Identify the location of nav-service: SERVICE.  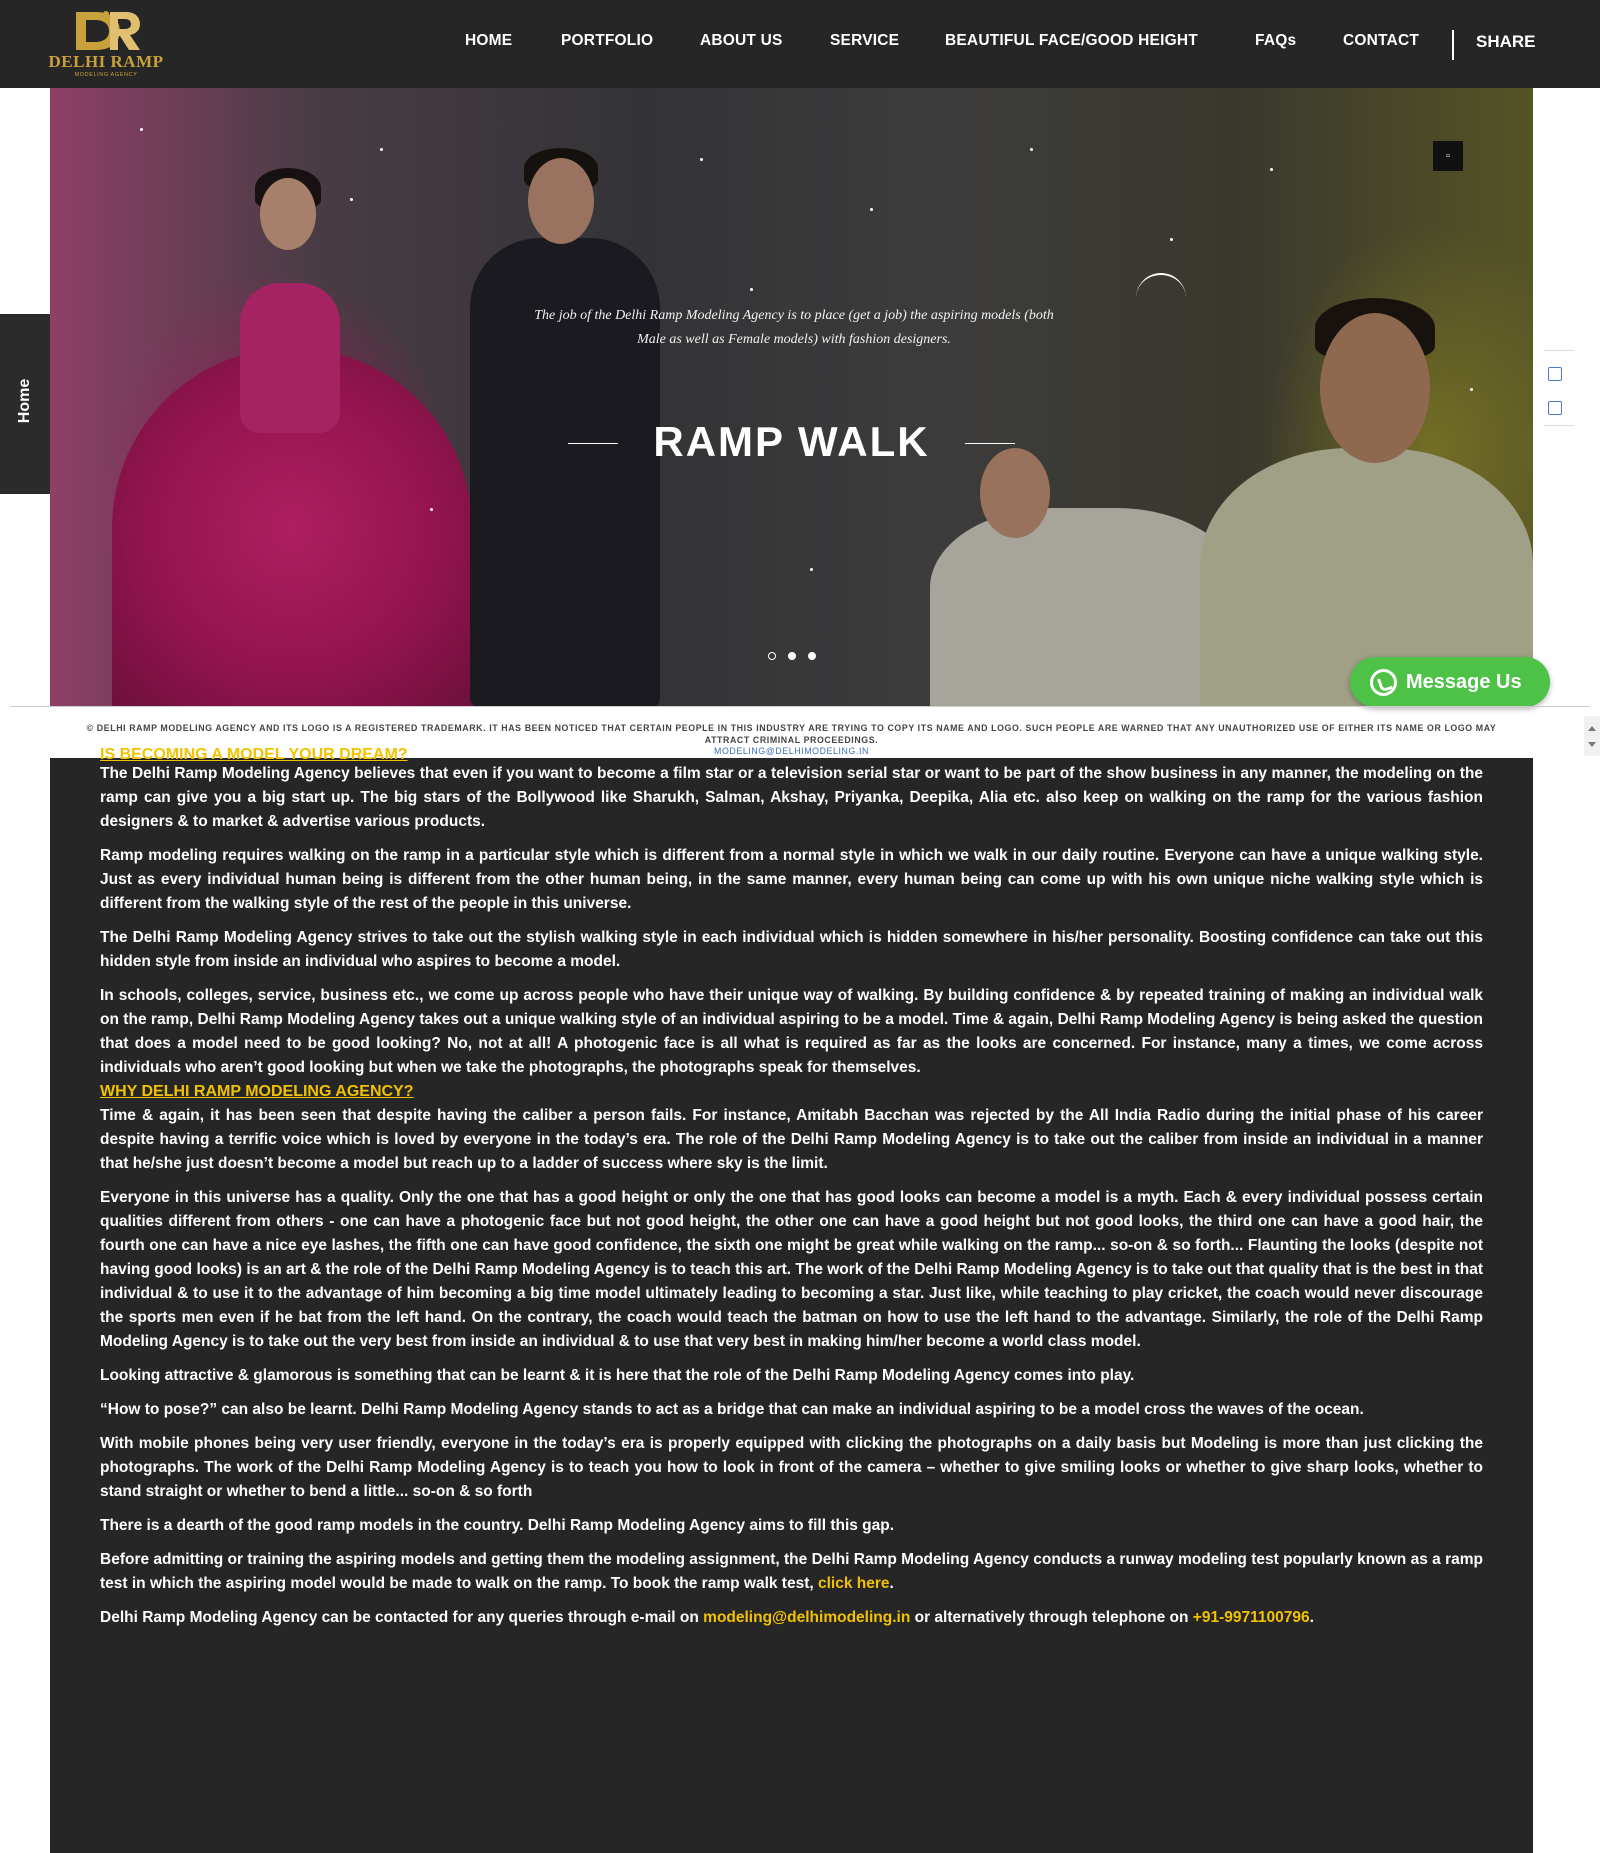
(864, 41).